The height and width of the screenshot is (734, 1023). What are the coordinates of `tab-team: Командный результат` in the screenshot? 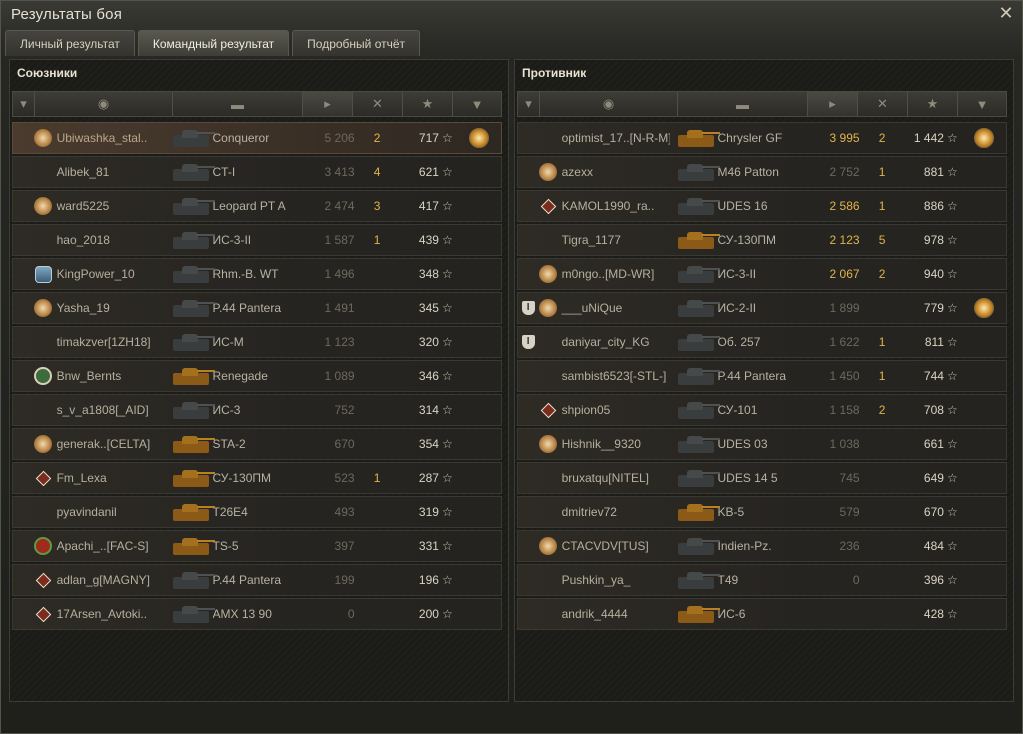 It's located at (213, 43).